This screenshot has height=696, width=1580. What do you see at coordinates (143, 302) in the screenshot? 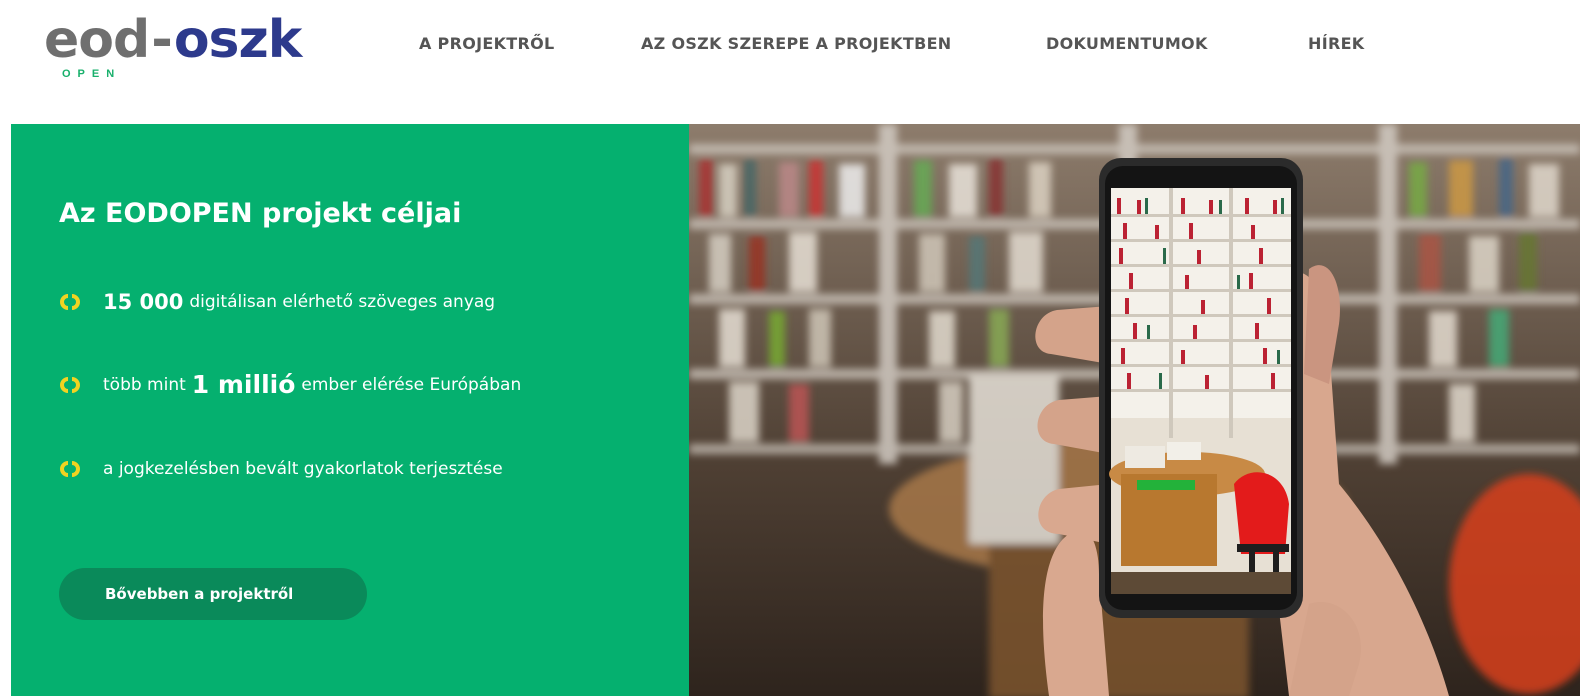
I see `goal-highlight: 15 000` at bounding box center [143, 302].